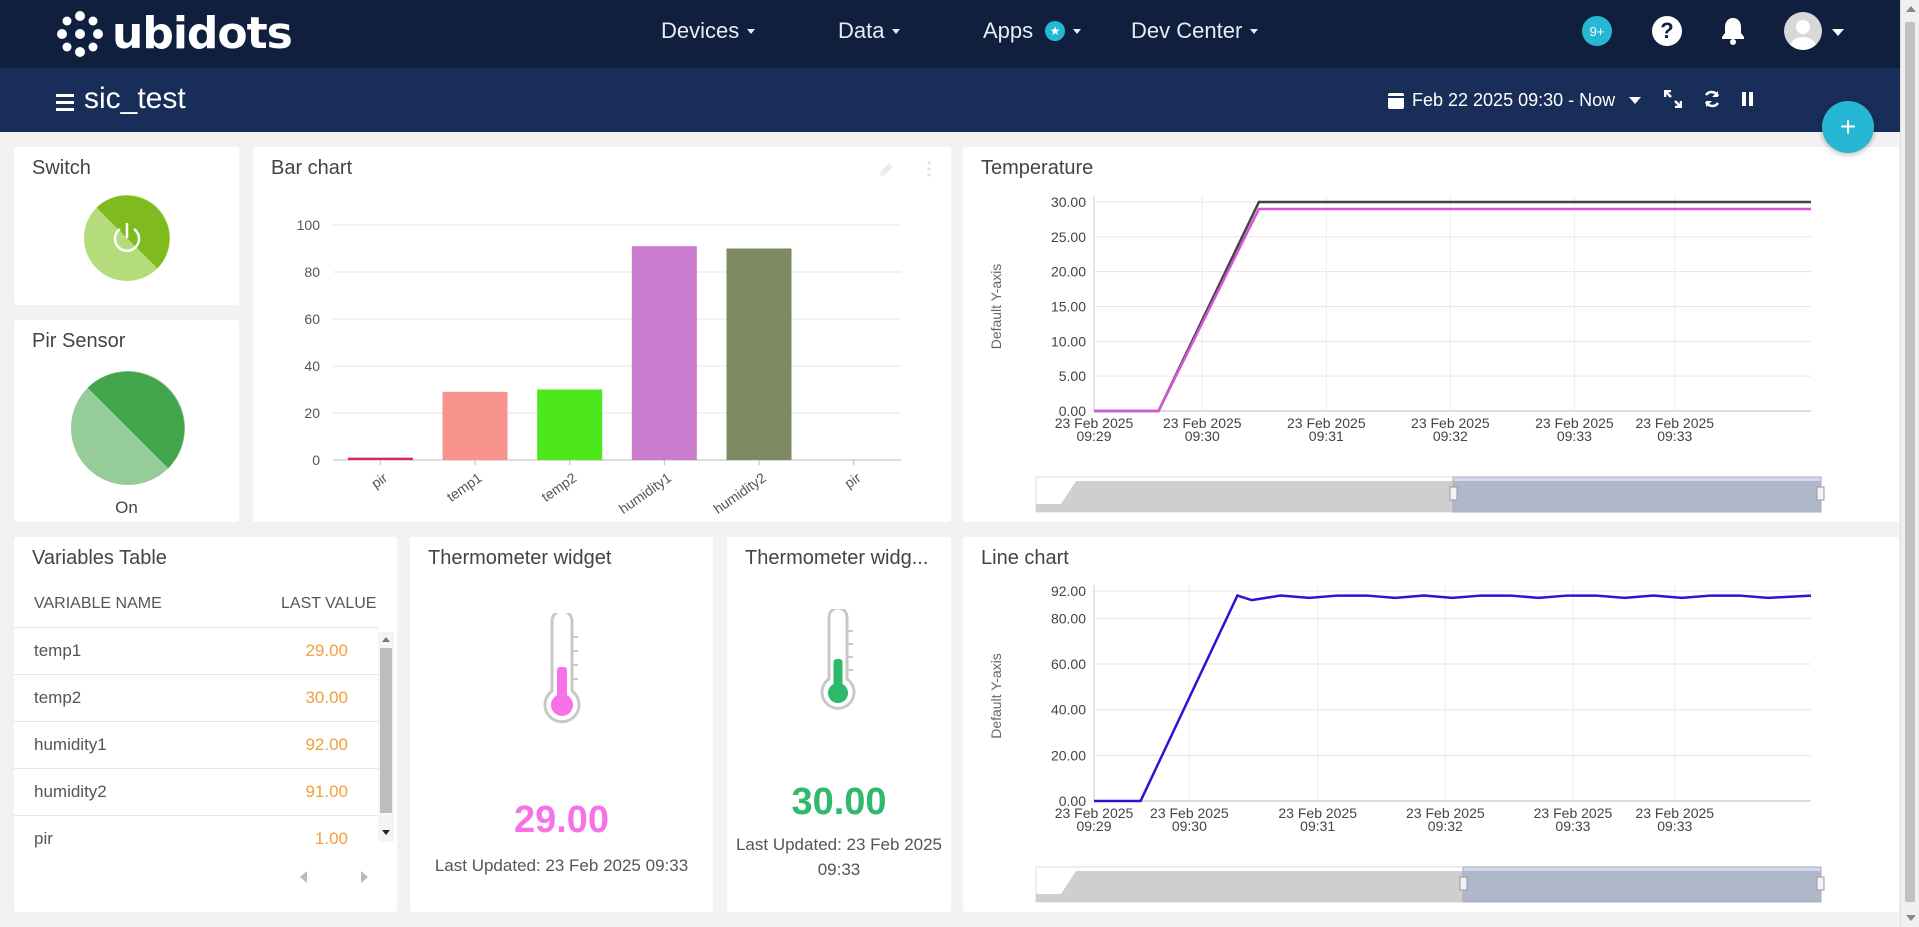 The height and width of the screenshot is (927, 1919). I want to click on pause-icon, so click(1748, 101).